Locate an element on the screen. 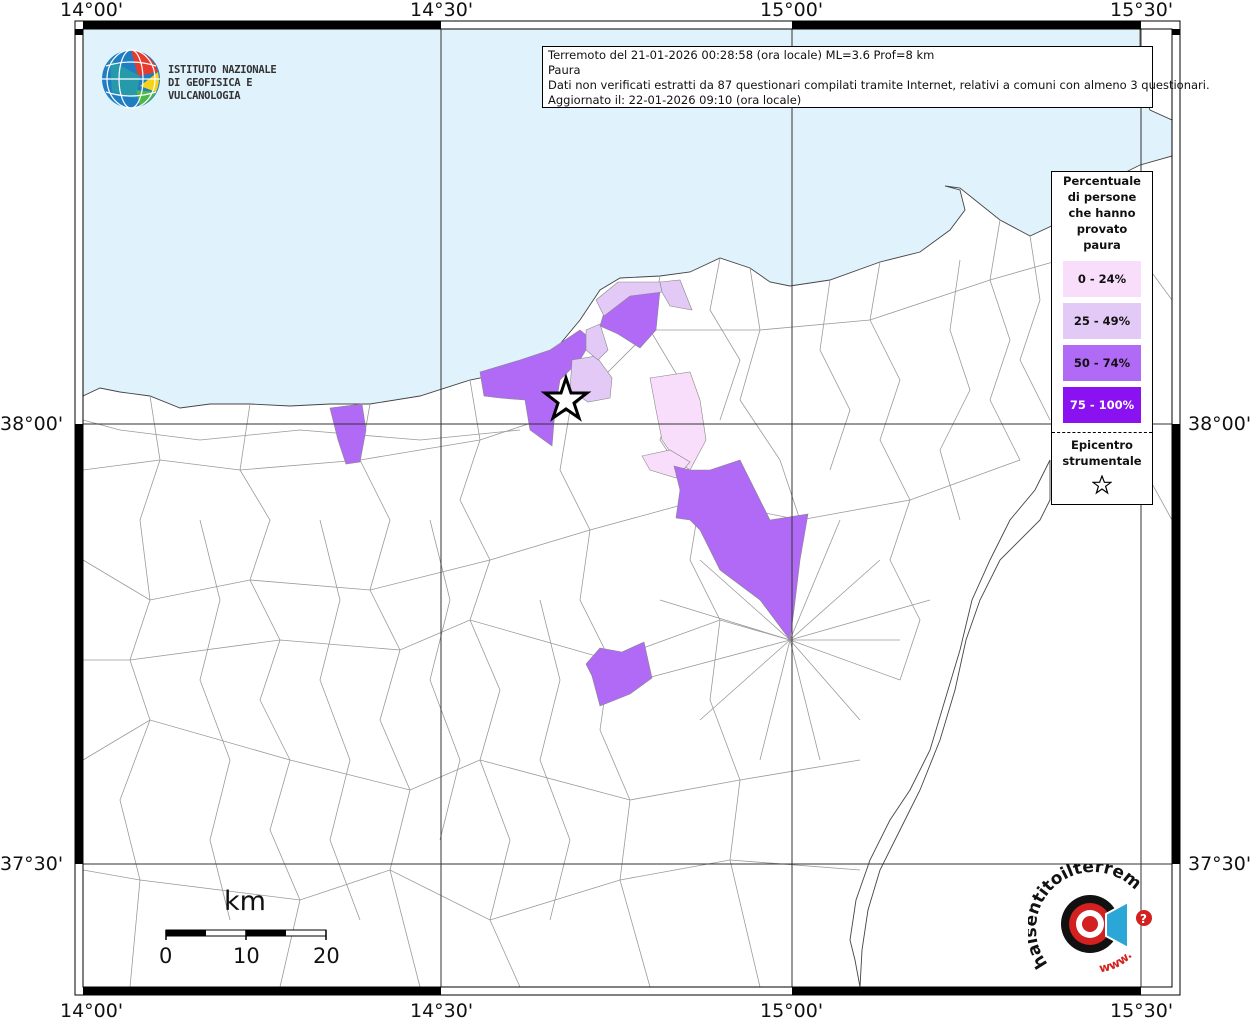 This screenshot has height=1024, width=1254. legend-divider is located at coordinates (1102, 432).